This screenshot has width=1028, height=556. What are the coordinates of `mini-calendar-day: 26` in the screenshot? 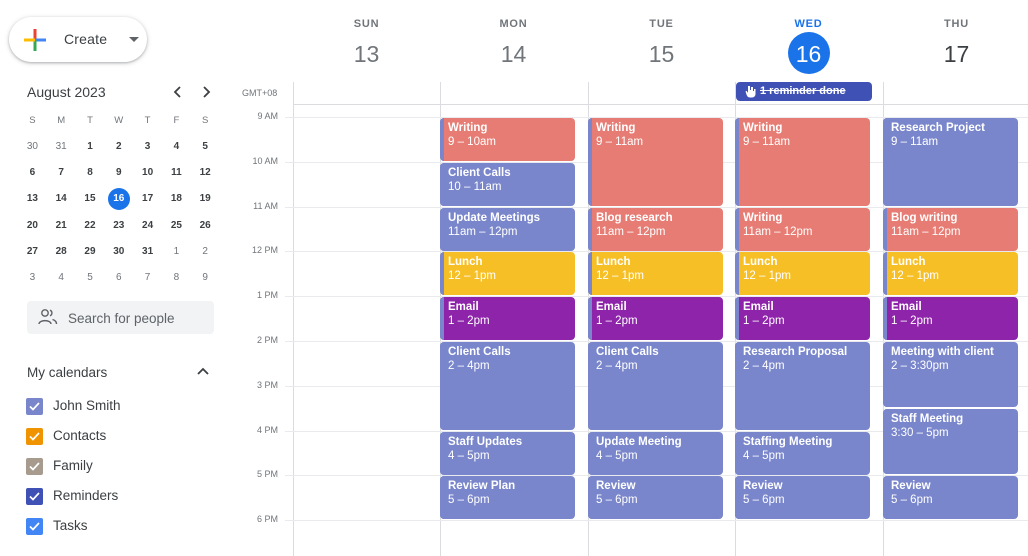 It's located at (205, 226).